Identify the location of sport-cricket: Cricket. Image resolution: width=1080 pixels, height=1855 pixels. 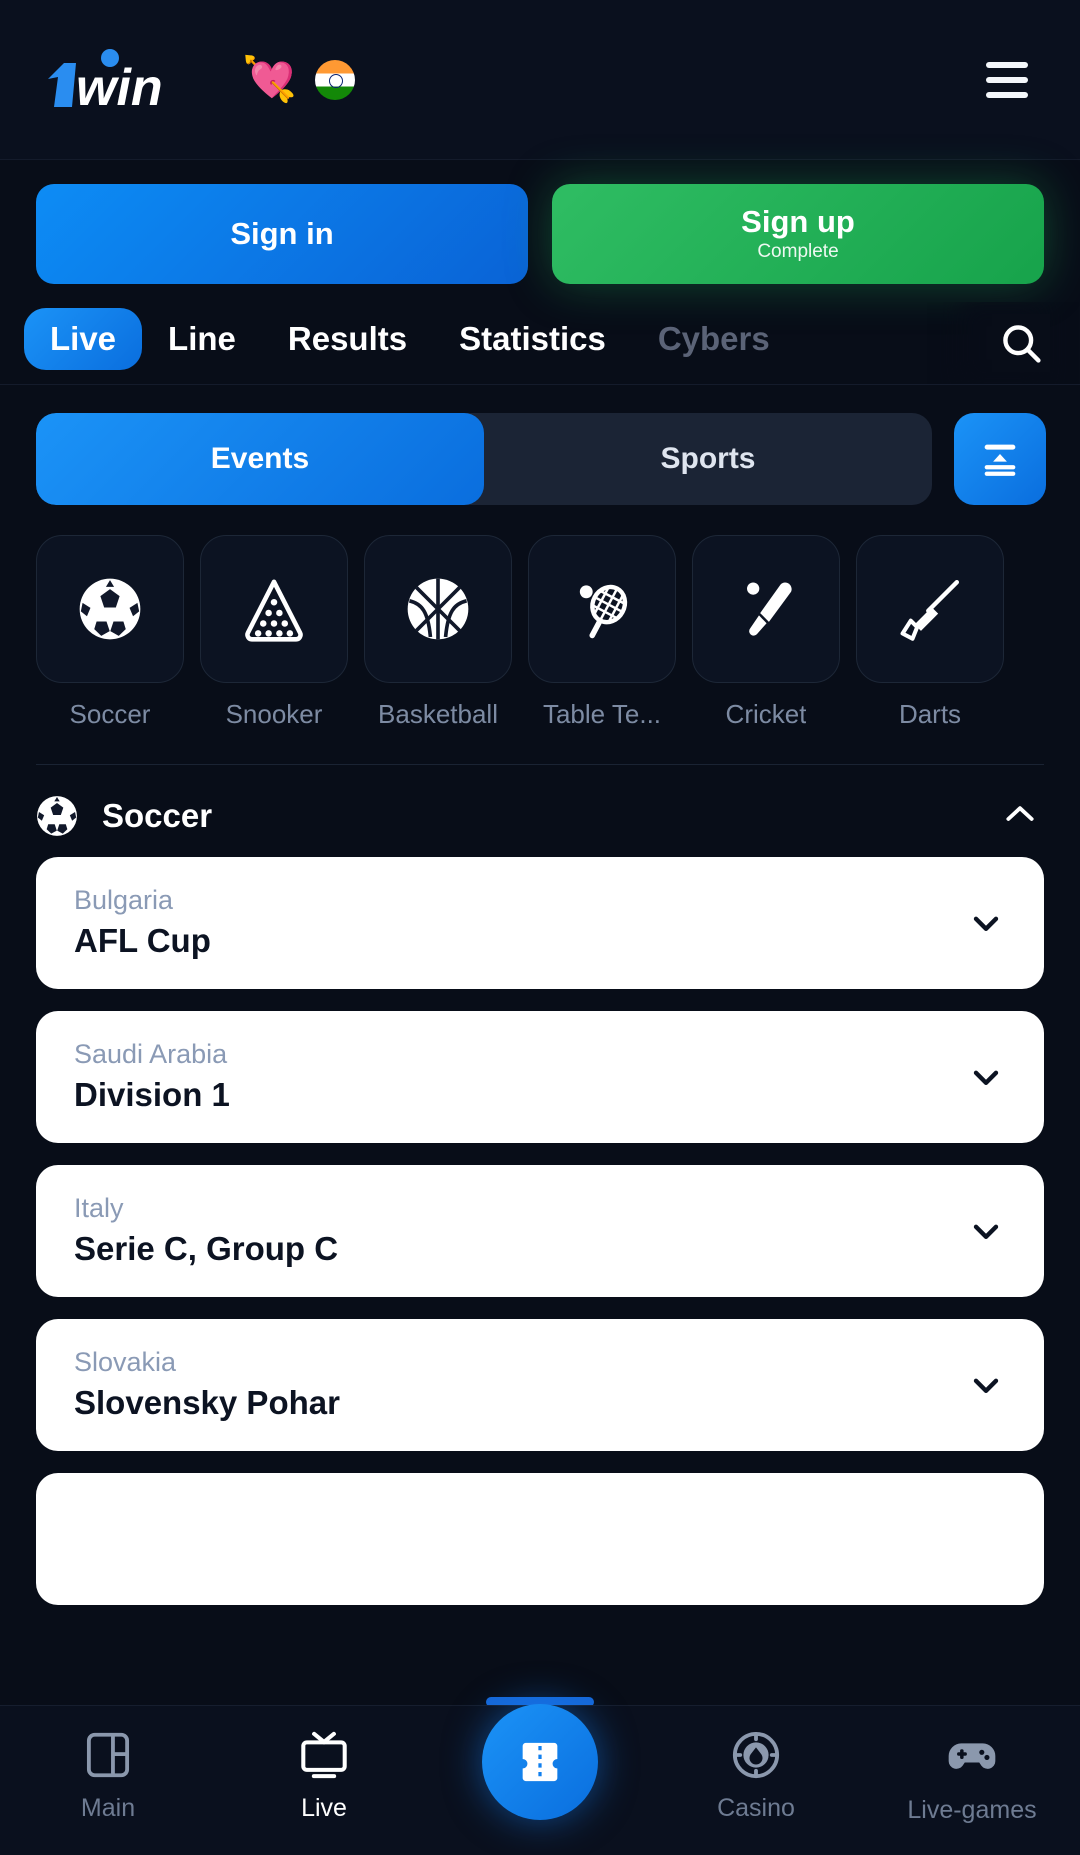
(766, 632).